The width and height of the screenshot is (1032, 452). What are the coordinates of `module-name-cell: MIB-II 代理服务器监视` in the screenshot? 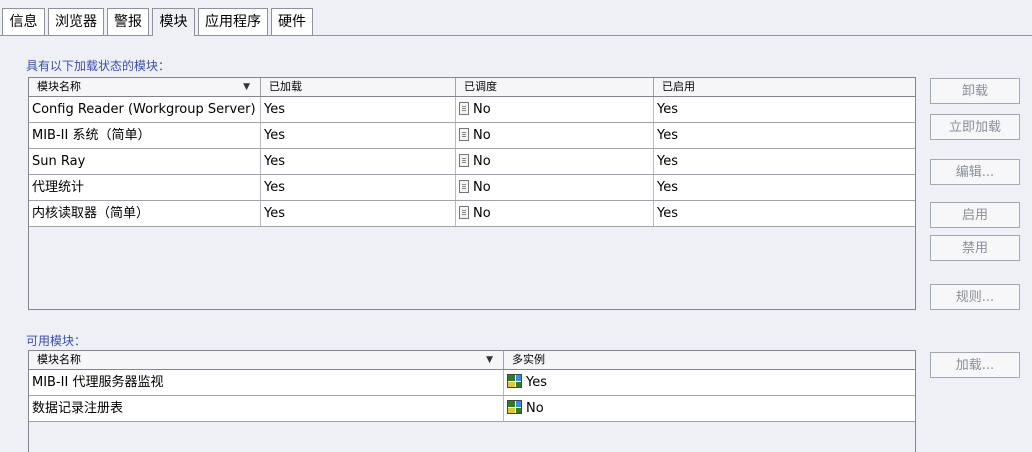 It's located at (266, 382).